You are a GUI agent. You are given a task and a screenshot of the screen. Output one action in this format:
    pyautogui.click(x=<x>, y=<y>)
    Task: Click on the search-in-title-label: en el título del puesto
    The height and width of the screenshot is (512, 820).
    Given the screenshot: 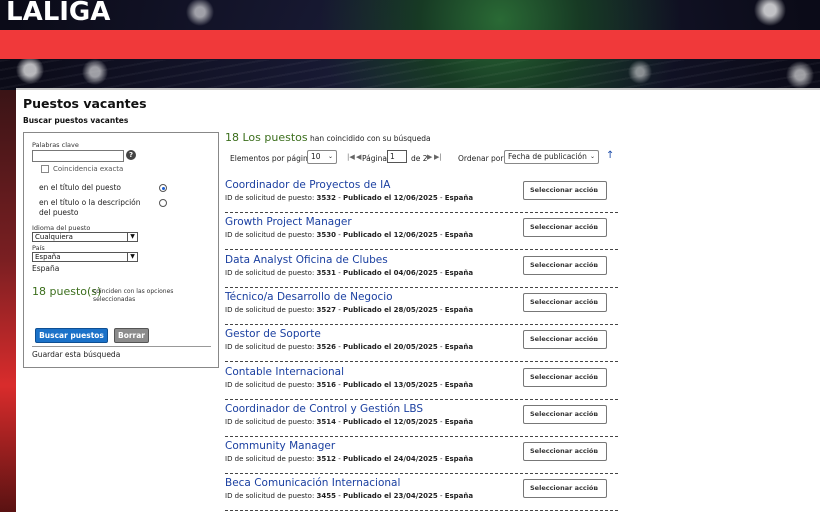 What is the action you would take?
    pyautogui.click(x=80, y=187)
    